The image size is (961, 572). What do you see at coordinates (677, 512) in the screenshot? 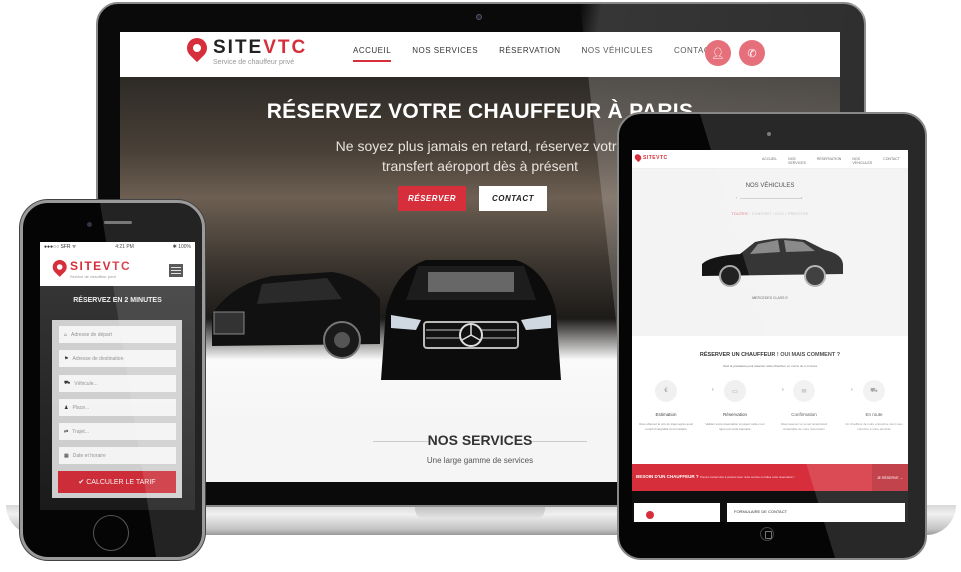
I see `contact-info-card` at bounding box center [677, 512].